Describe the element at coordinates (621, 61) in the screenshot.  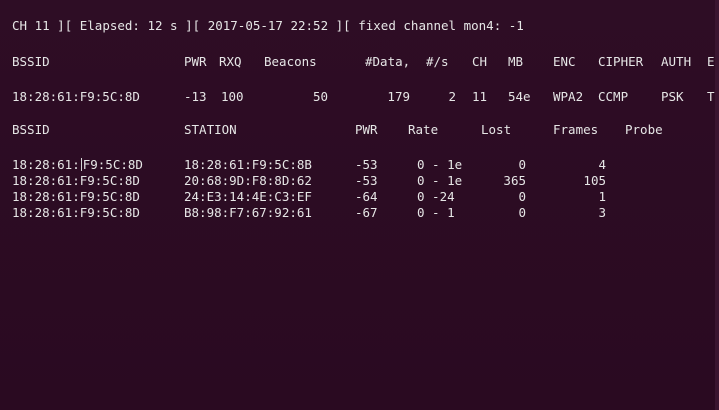
I see `ap-header-cipher: CIPHER` at that location.